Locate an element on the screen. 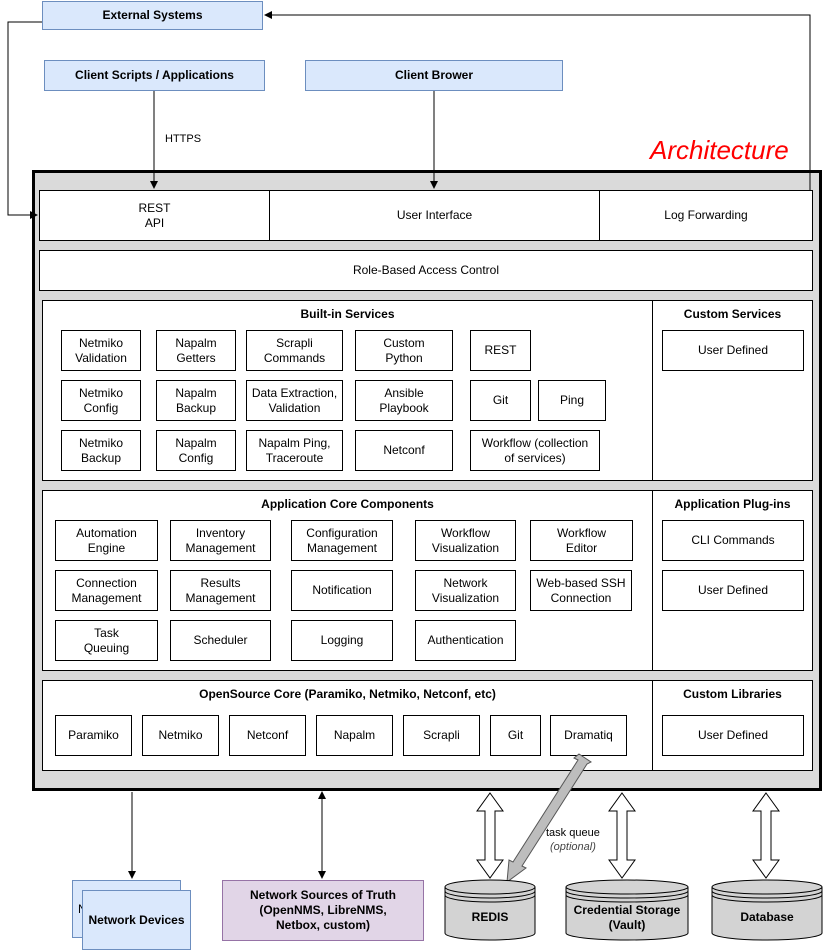 The height and width of the screenshot is (952, 824). external-to-rest-connector is located at coordinates (24, 120).